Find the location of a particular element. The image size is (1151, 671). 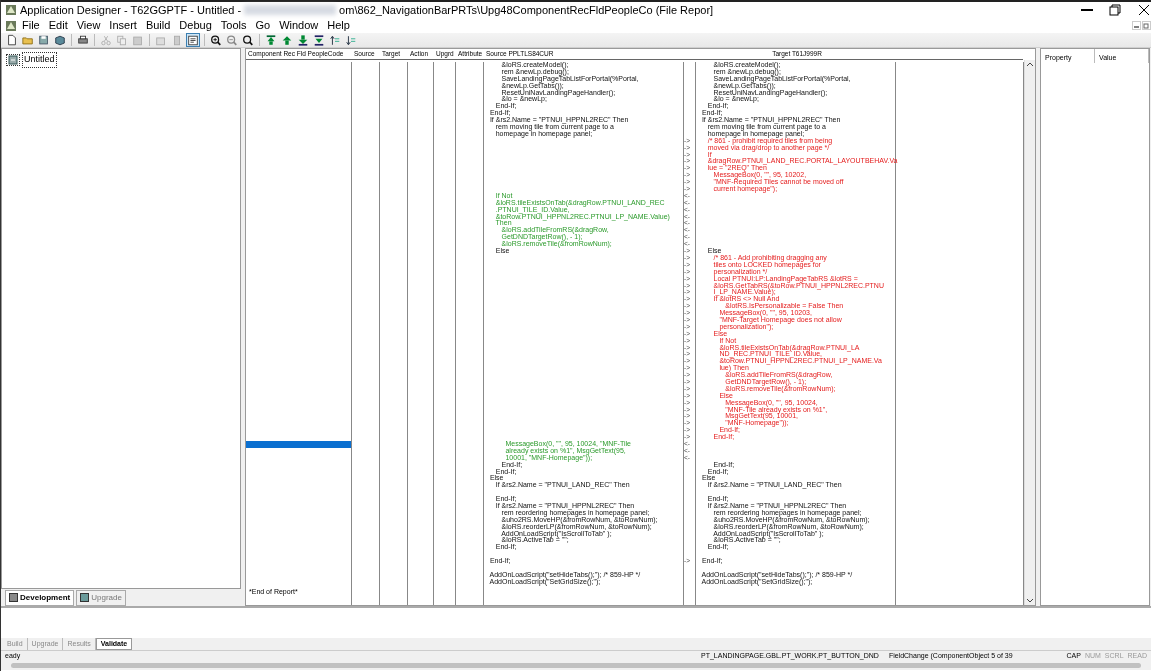

arrow-top-button is located at coordinates (271, 40).